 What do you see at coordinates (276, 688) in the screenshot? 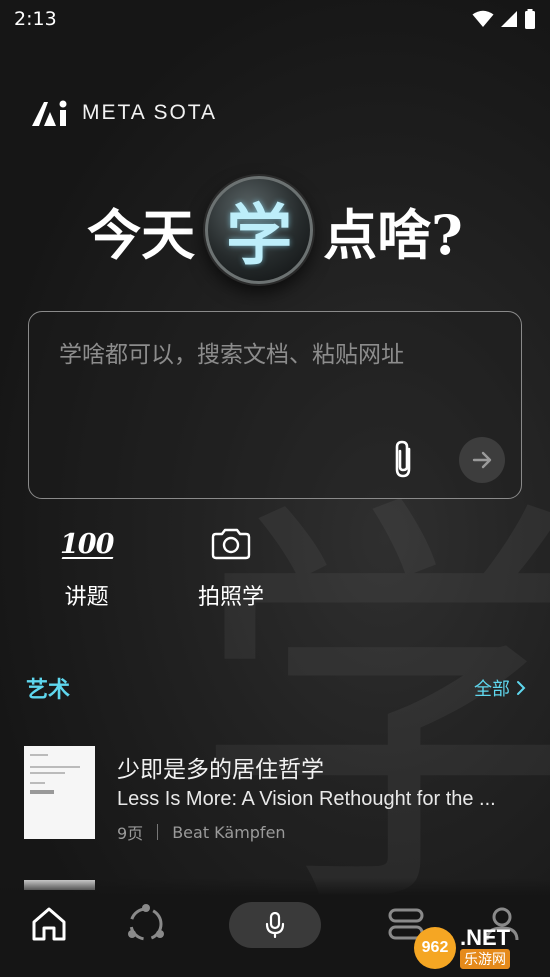
I see `section-header: 艺术 全部` at bounding box center [276, 688].